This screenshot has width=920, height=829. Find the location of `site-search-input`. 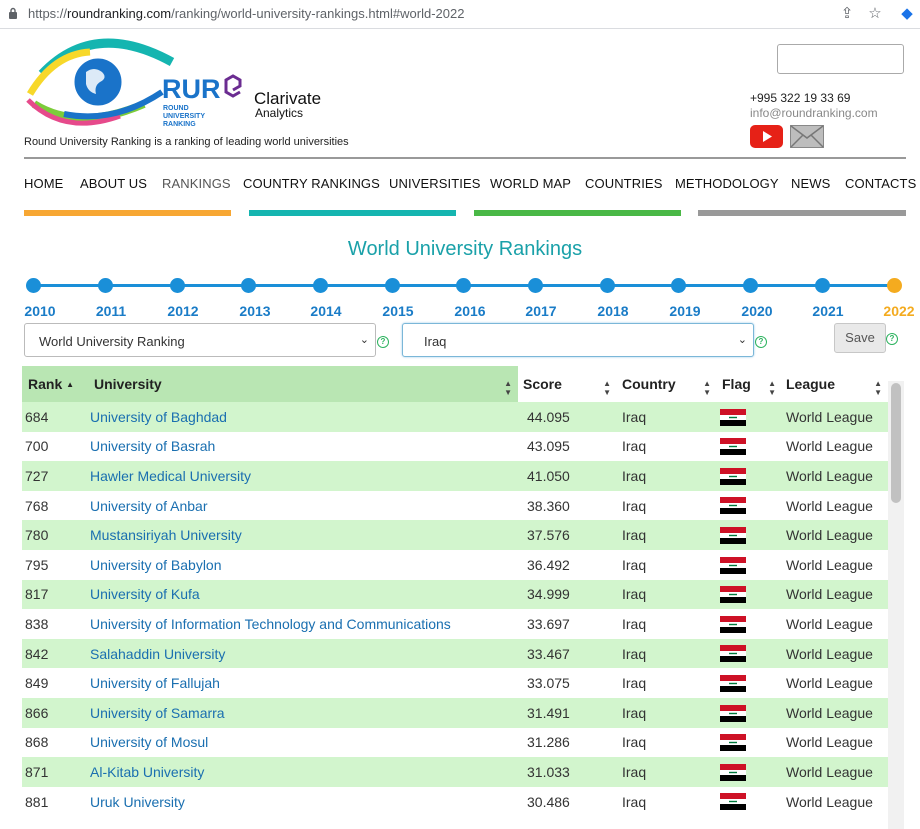

site-search-input is located at coordinates (840, 59).